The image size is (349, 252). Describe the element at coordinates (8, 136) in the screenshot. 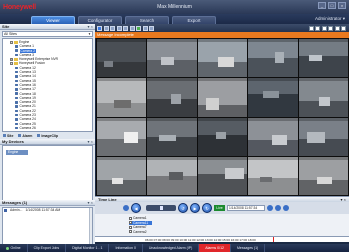

I see `tab-site: Site` at that location.